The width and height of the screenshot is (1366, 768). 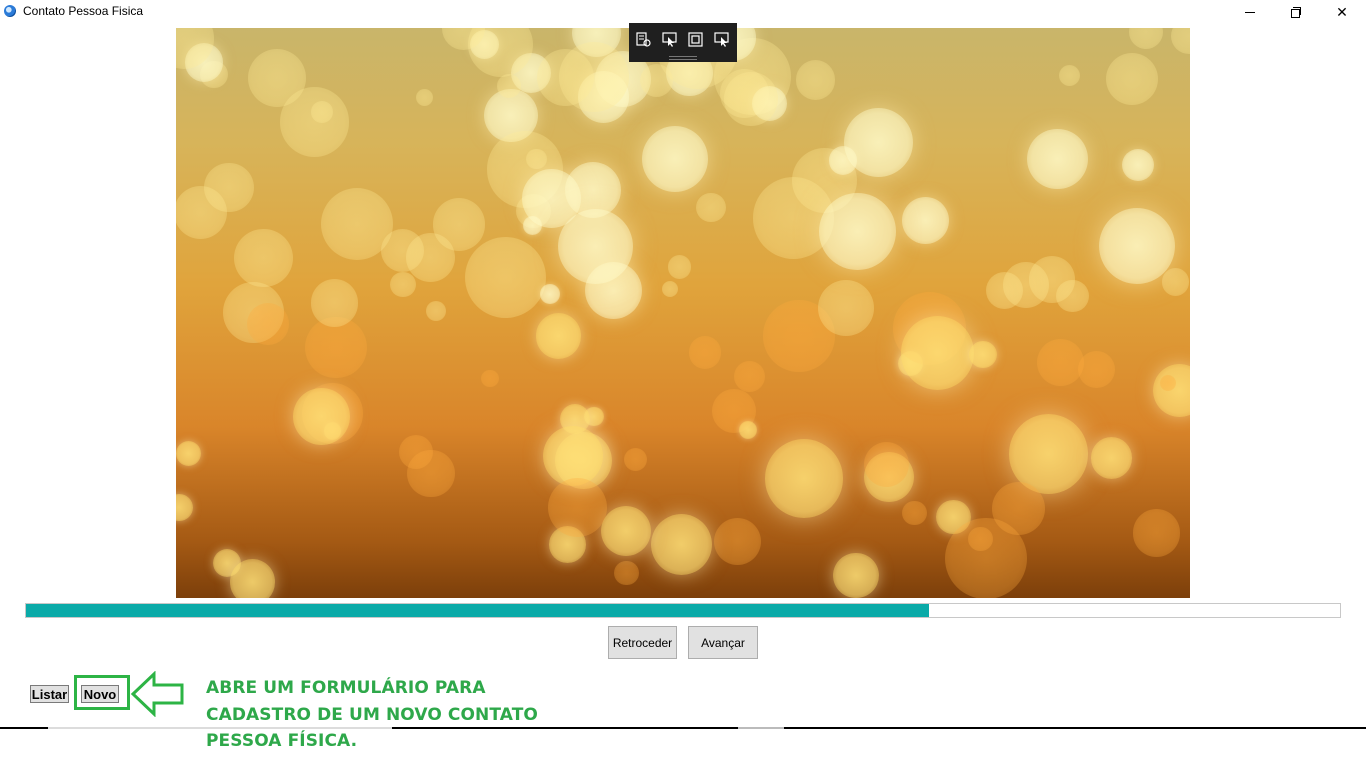 I want to click on annotation-line-3: PESSOA FÍSICA., so click(x=282, y=741).